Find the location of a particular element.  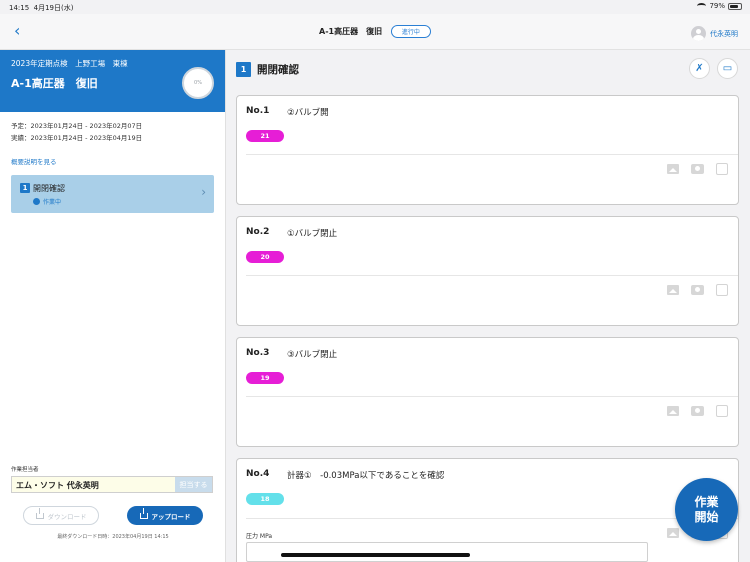

card-description: ②バルブ開 is located at coordinates (308, 113).